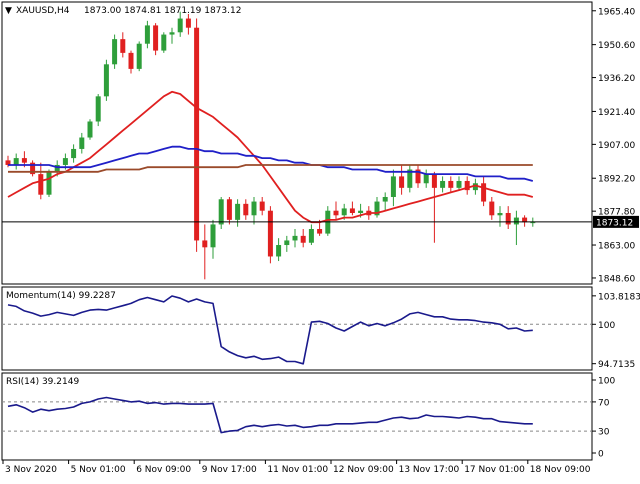 This screenshot has width=640, height=484. What do you see at coordinates (616, 12) in the screenshot?
I see `price-y-tick-label: 1965.40` at bounding box center [616, 12].